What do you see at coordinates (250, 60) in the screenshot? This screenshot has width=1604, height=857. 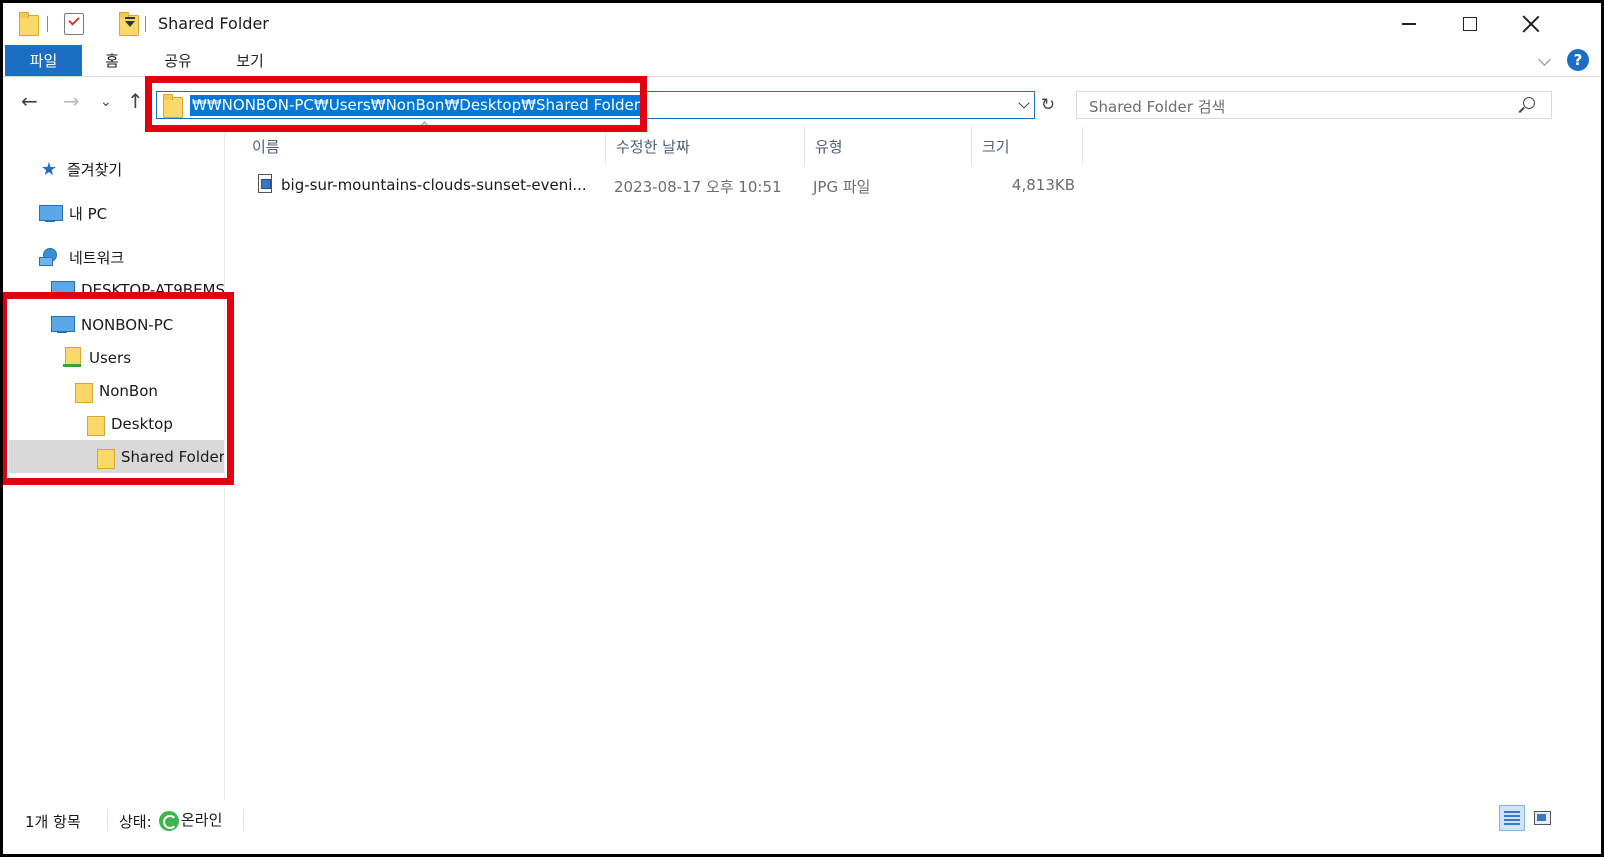 I see `tab-view: 보기` at bounding box center [250, 60].